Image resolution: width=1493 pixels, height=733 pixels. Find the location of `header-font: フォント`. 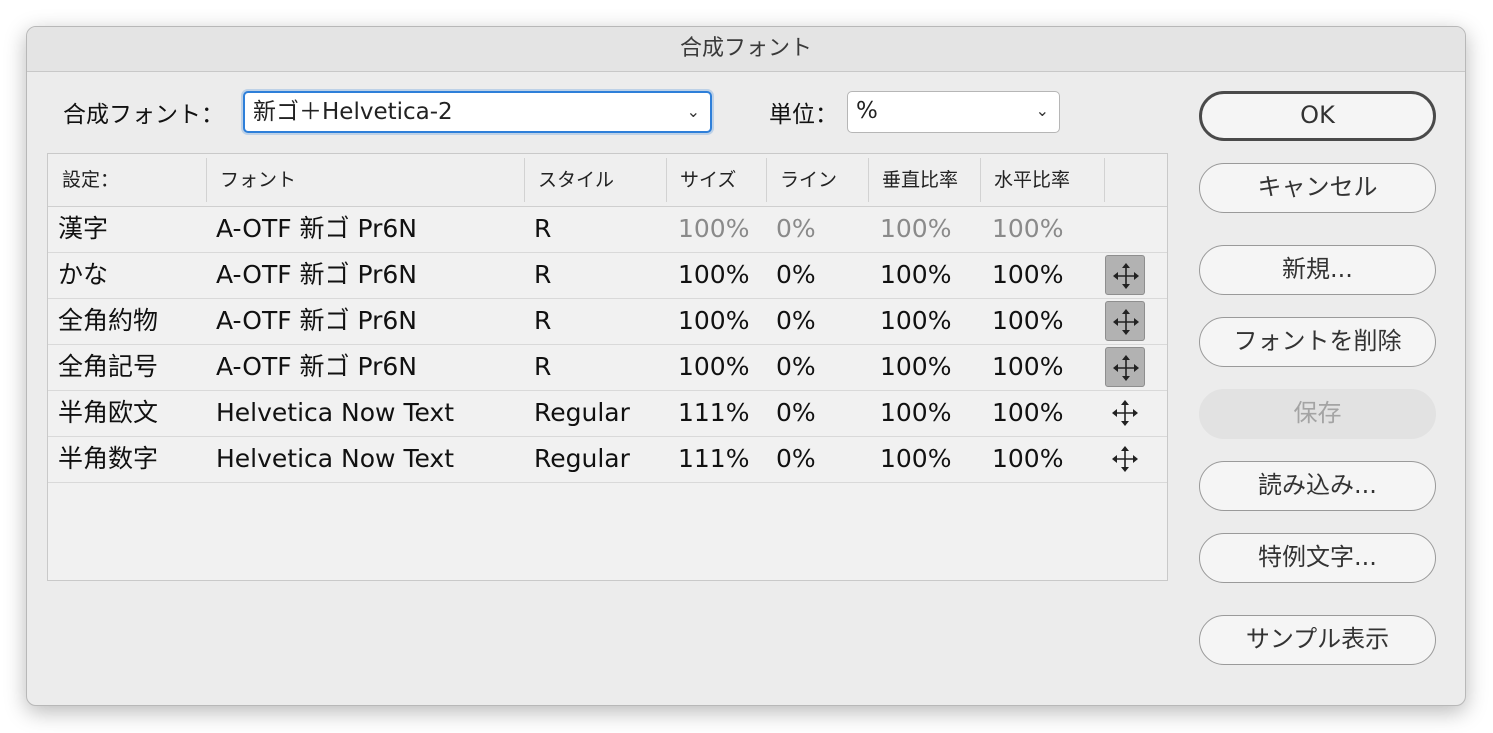

header-font: フォント is located at coordinates (251, 180).